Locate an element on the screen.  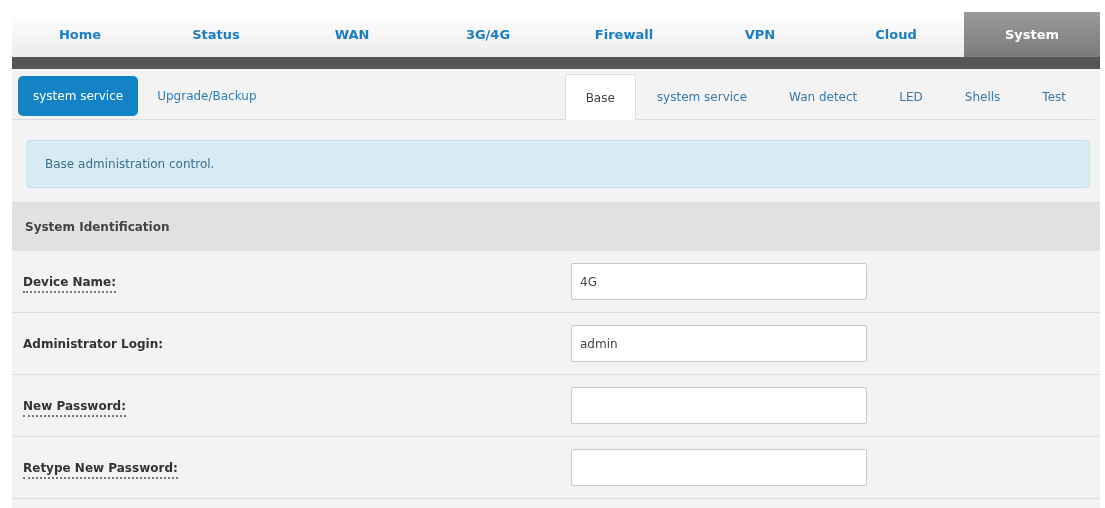
tab: Wan detect is located at coordinates (823, 96).